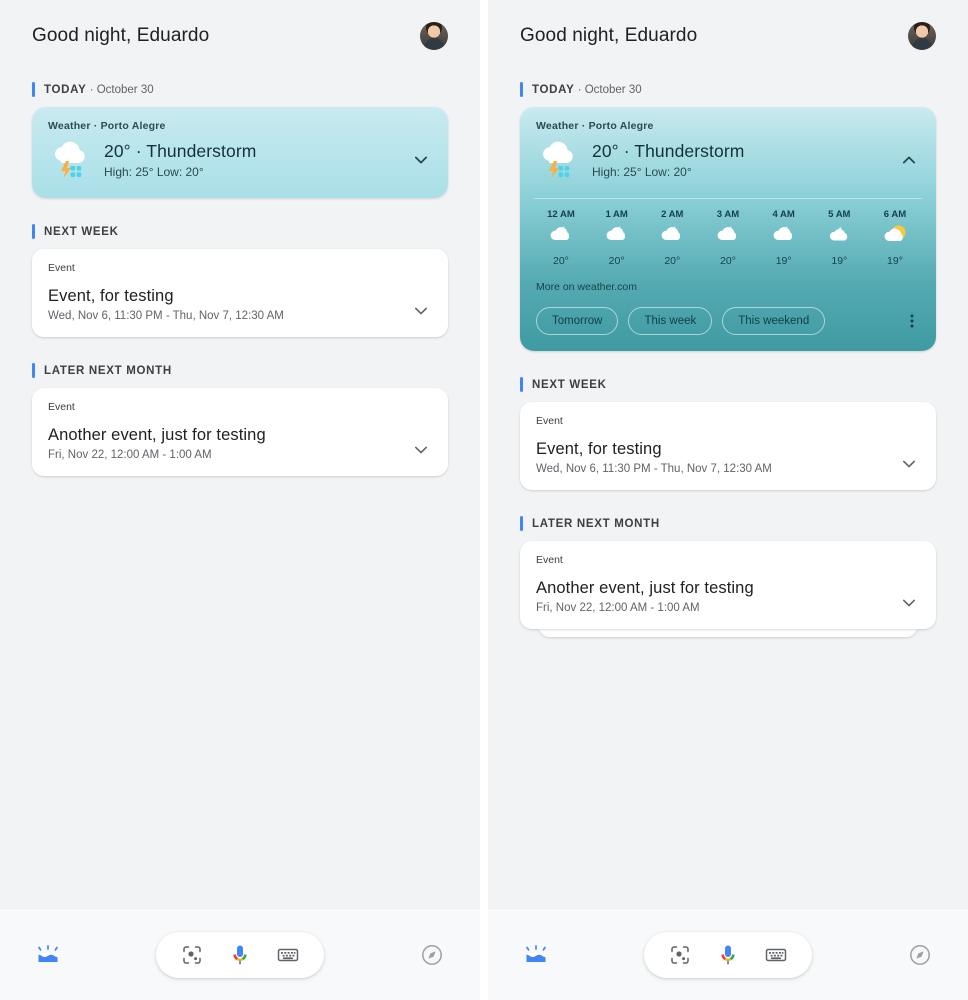 The height and width of the screenshot is (1000, 968). Describe the element at coordinates (561, 214) in the screenshot. I see `hour-time: 12 AM` at that location.